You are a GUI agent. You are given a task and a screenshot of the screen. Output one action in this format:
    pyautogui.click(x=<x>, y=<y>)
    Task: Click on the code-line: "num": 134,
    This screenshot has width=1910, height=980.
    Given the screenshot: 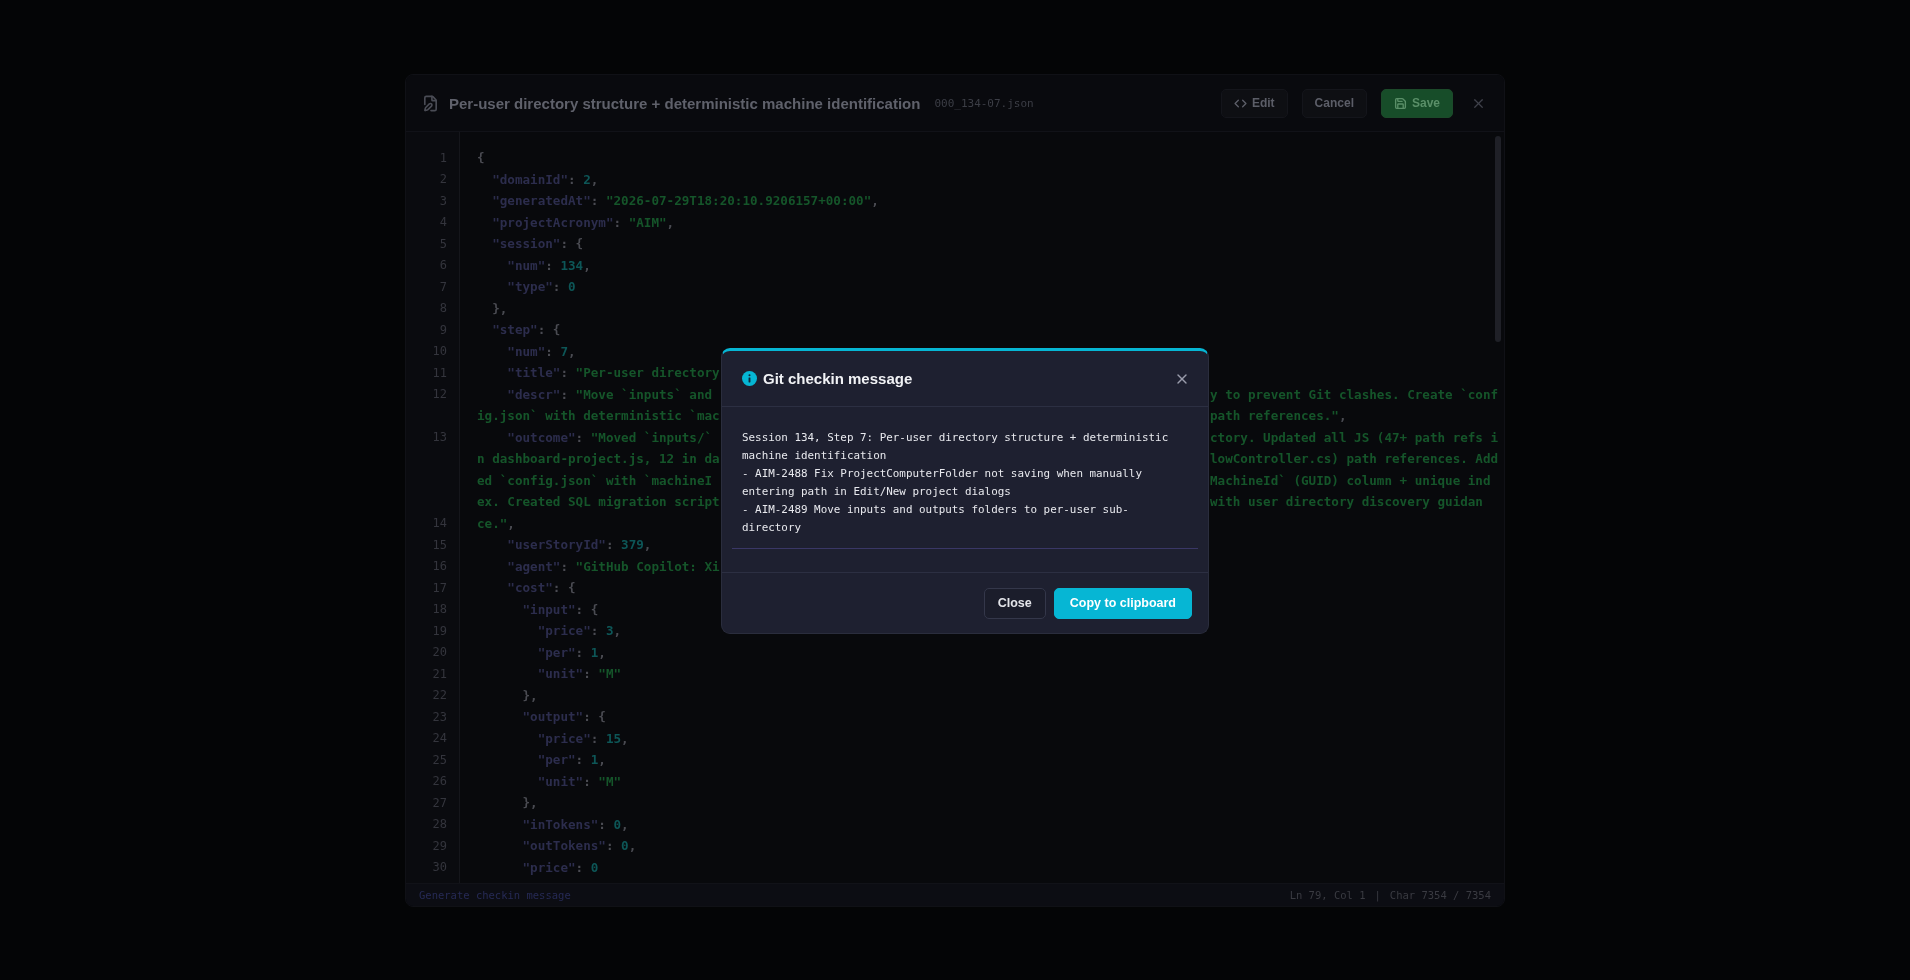 What is the action you would take?
    pyautogui.click(x=548, y=265)
    